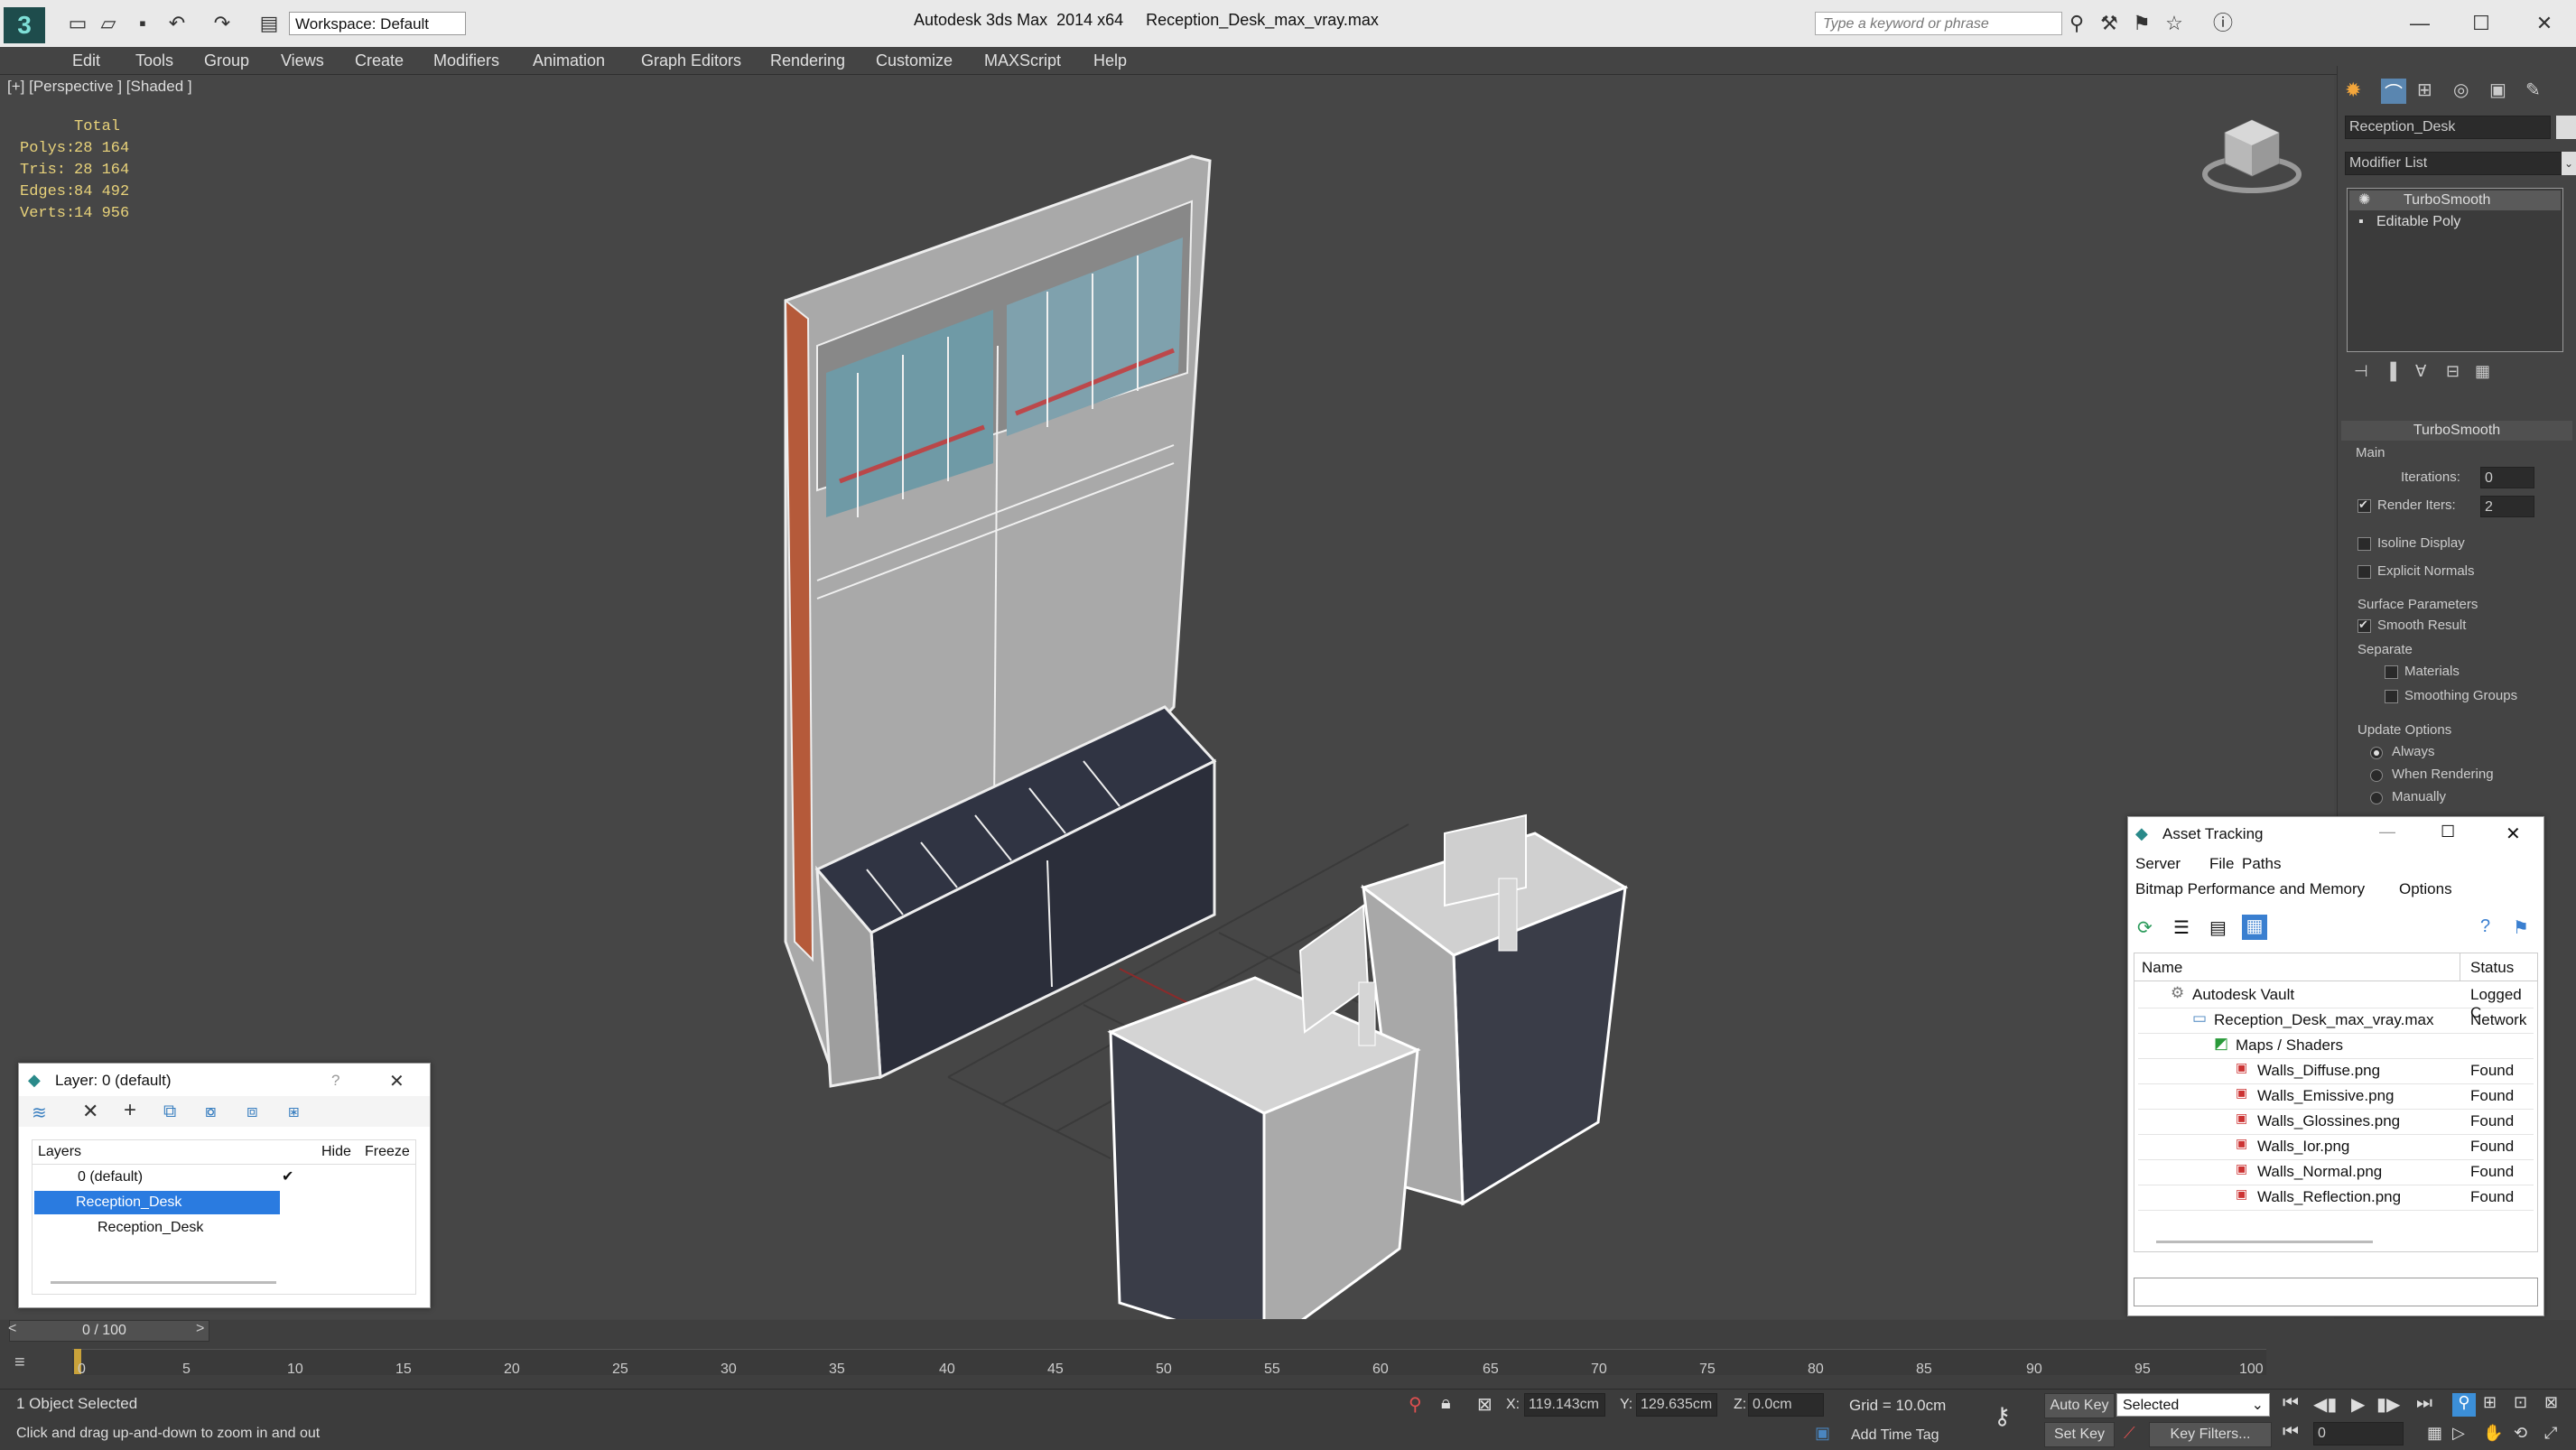 Image resolution: width=2576 pixels, height=1450 pixels. Describe the element at coordinates (2221, 864) in the screenshot. I see `asset-menu-file: File` at that location.